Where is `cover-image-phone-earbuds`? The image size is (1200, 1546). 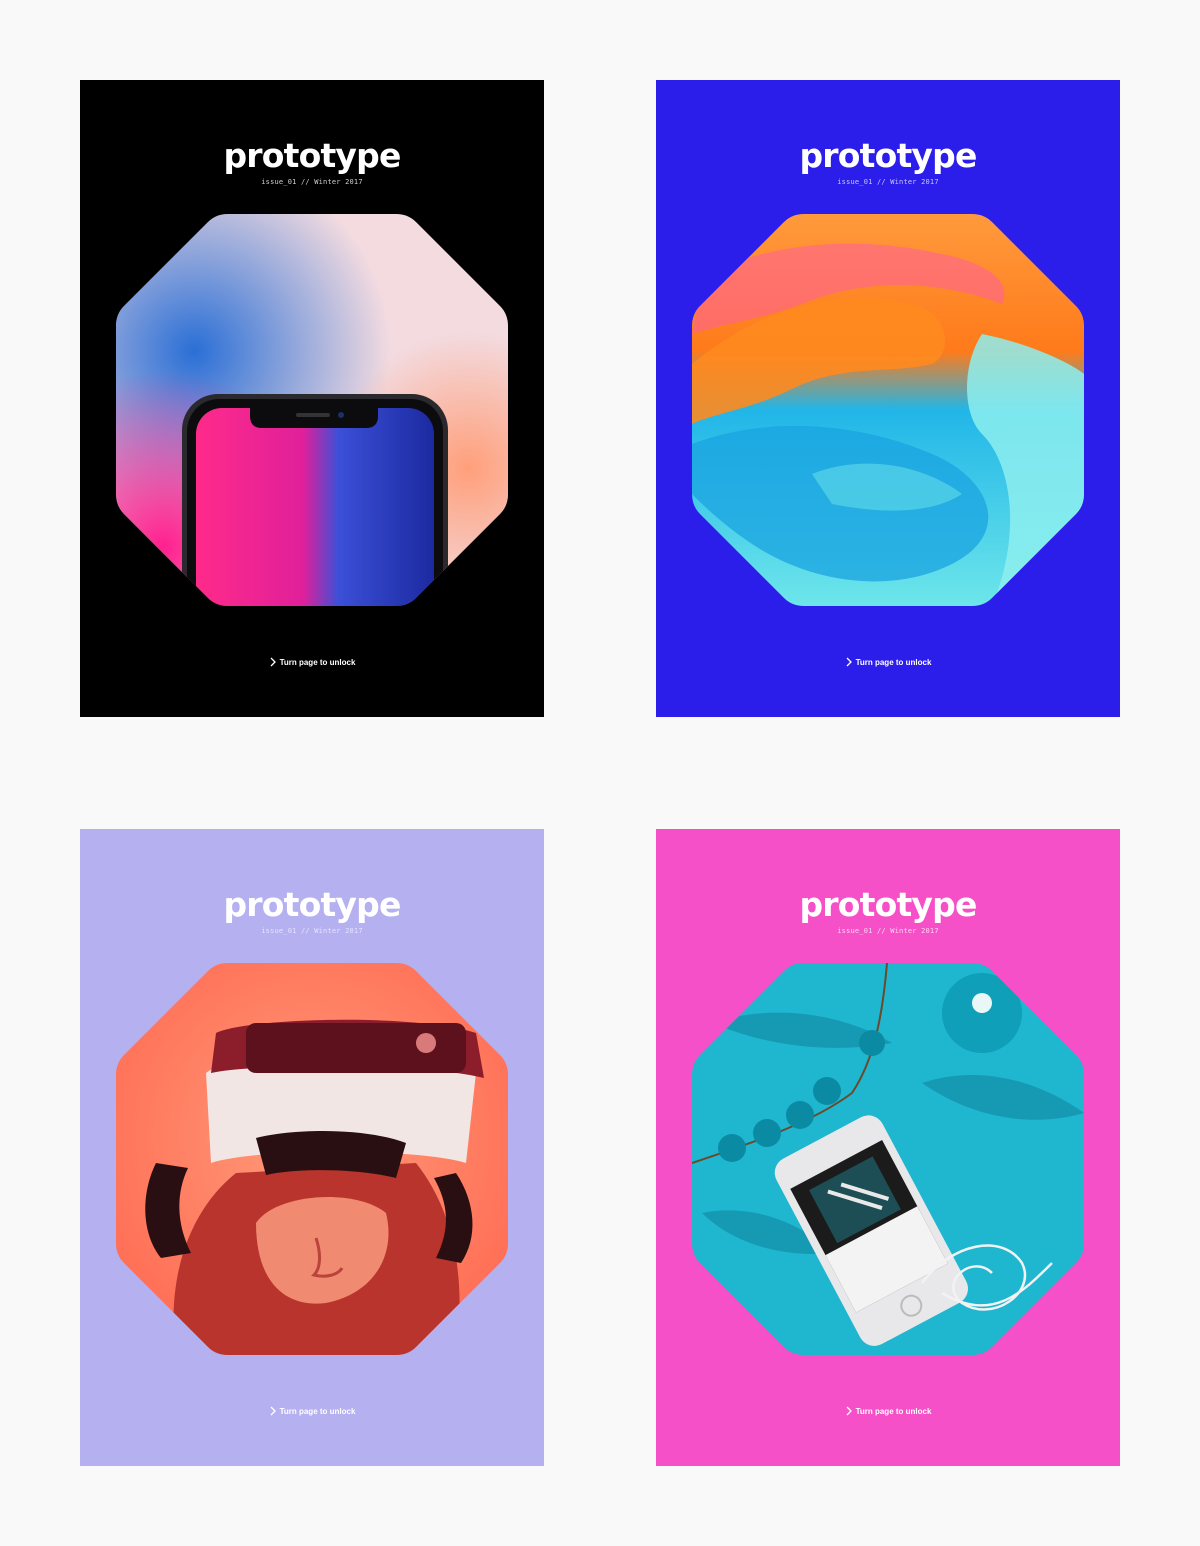 cover-image-phone-earbuds is located at coordinates (888, 1159).